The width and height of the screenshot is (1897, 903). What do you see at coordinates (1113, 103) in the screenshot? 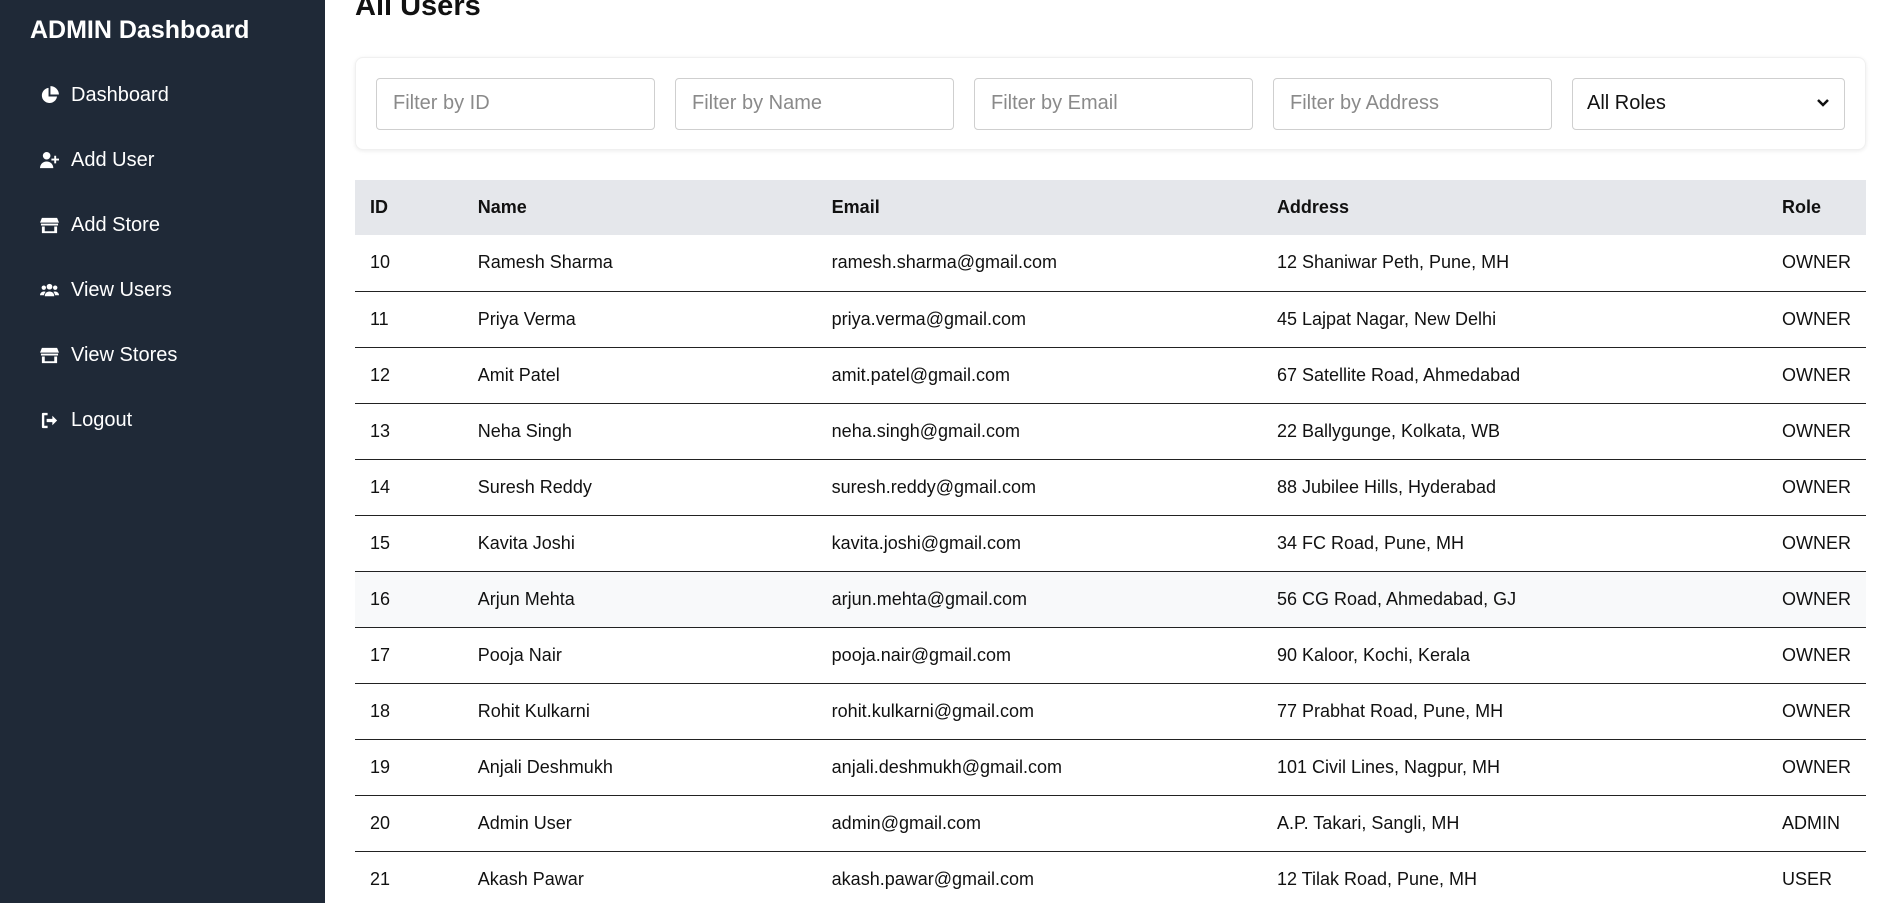
I see `filter-email-input` at bounding box center [1113, 103].